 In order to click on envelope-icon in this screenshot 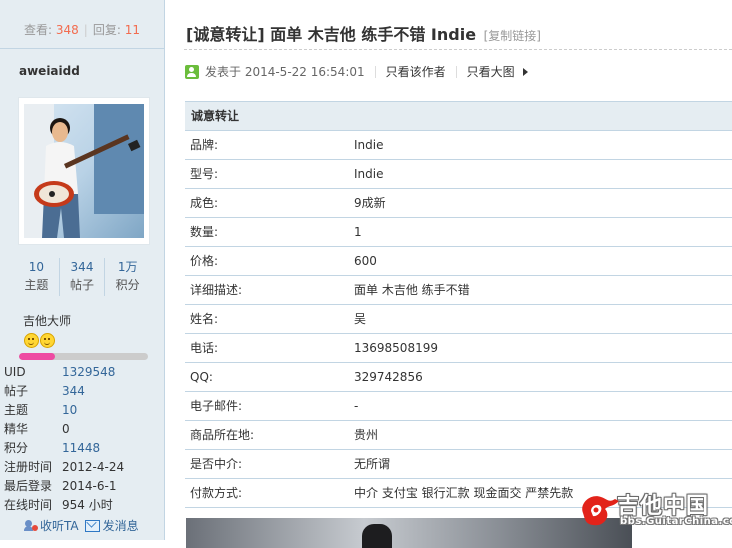, I will do `click(92, 525)`.